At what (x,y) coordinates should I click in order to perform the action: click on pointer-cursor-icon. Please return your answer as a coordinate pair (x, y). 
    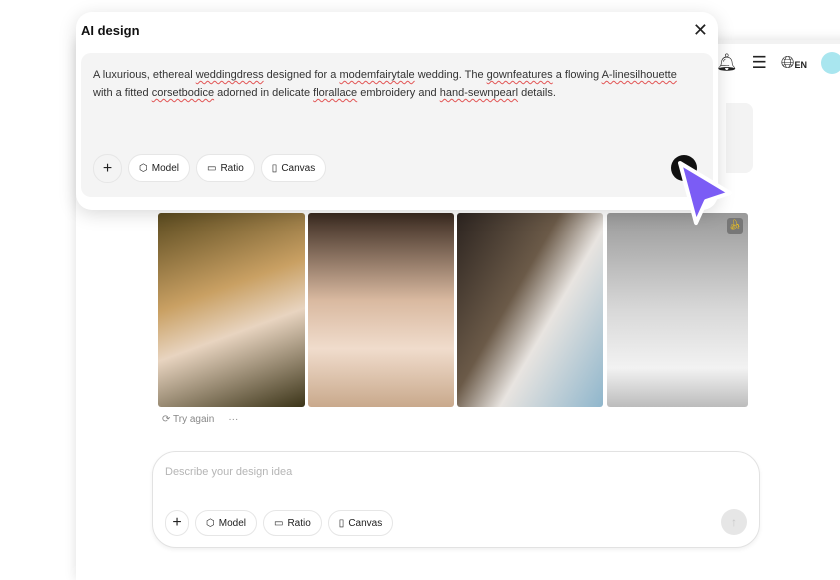
    Looking at the image, I should click on (701, 190).